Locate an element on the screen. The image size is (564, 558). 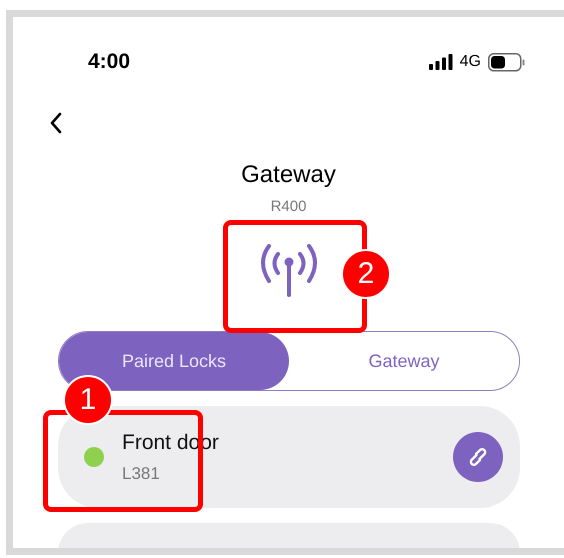
page-title: Gateway is located at coordinates (288, 175).